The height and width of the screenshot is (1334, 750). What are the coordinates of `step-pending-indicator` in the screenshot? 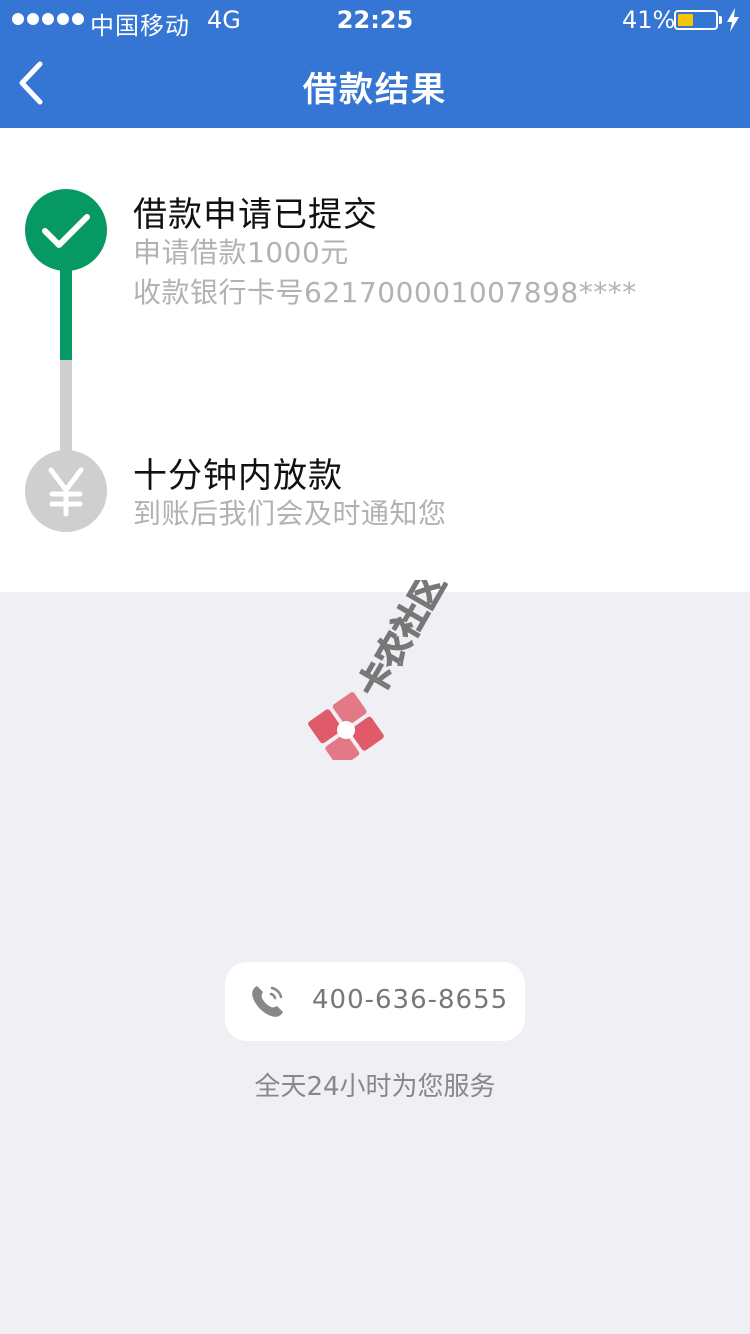 It's located at (66, 491).